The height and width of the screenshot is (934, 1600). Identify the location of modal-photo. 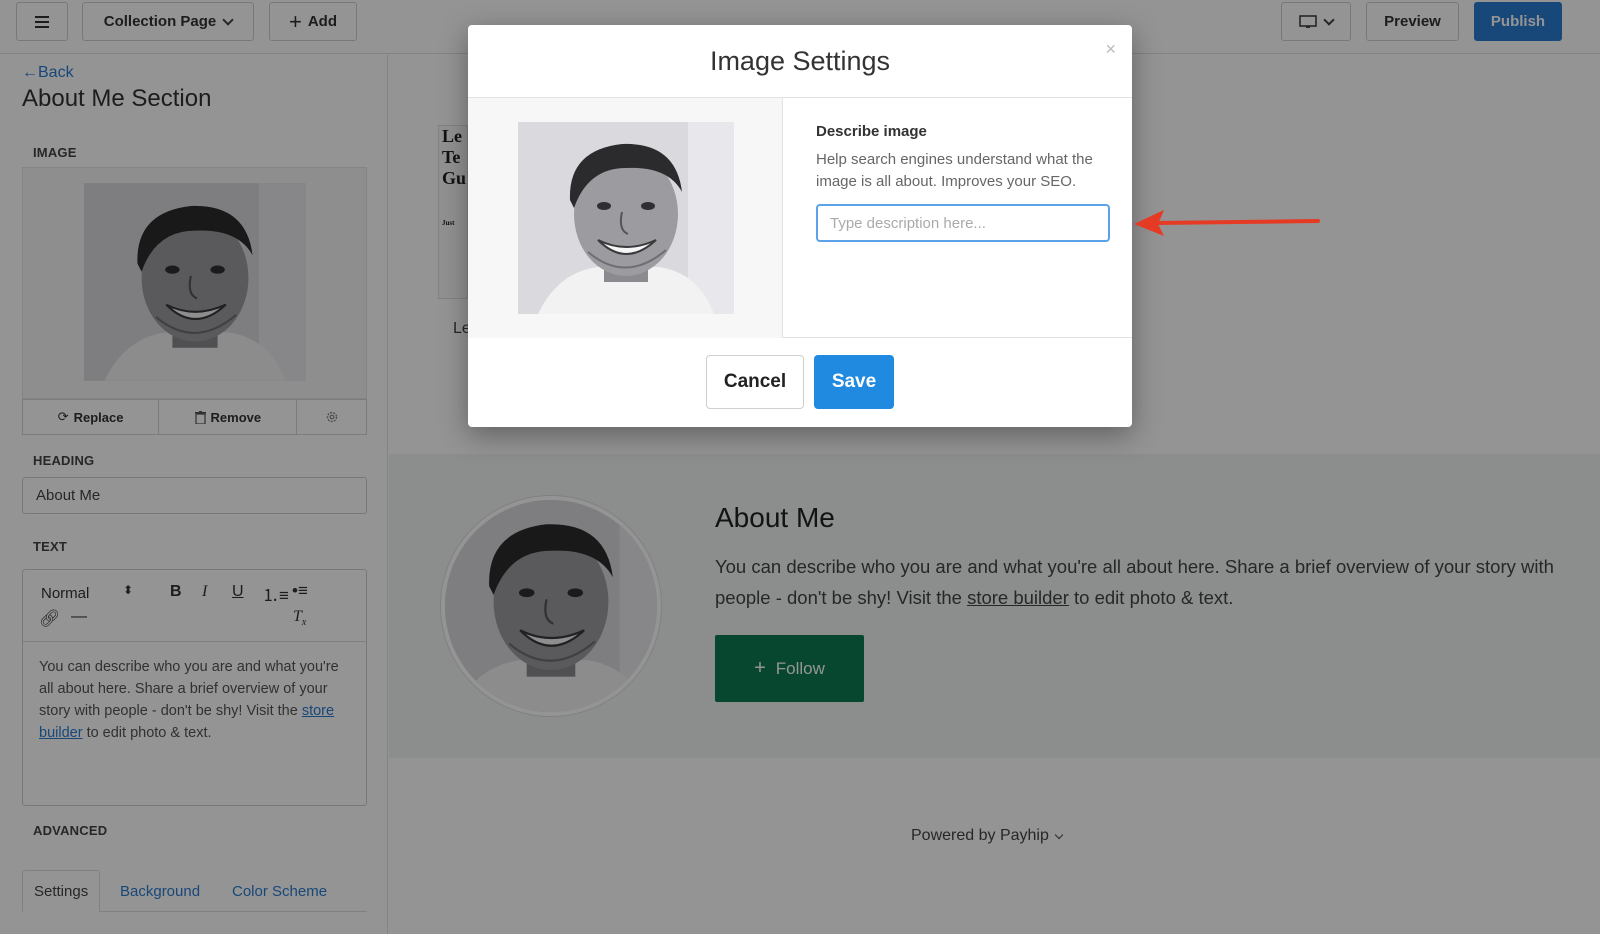
(626, 218).